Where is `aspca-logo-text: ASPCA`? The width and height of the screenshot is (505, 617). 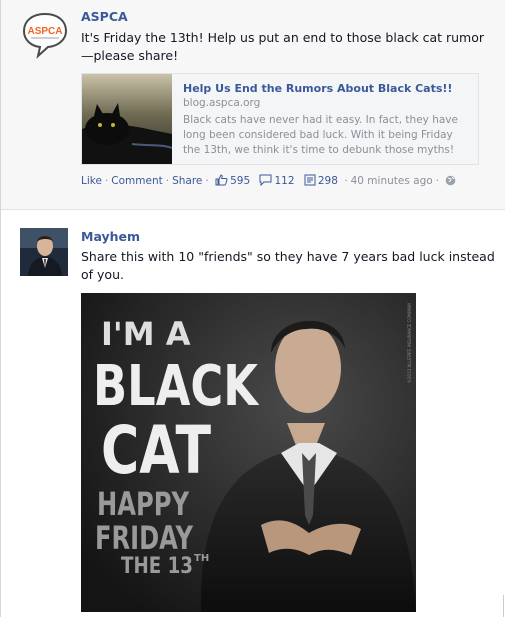
aspca-logo-text: ASPCA is located at coordinates (44, 31).